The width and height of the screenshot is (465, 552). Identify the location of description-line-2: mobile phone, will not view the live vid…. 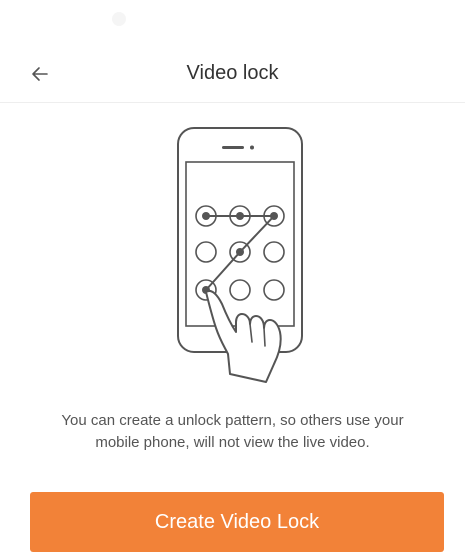
(232, 442).